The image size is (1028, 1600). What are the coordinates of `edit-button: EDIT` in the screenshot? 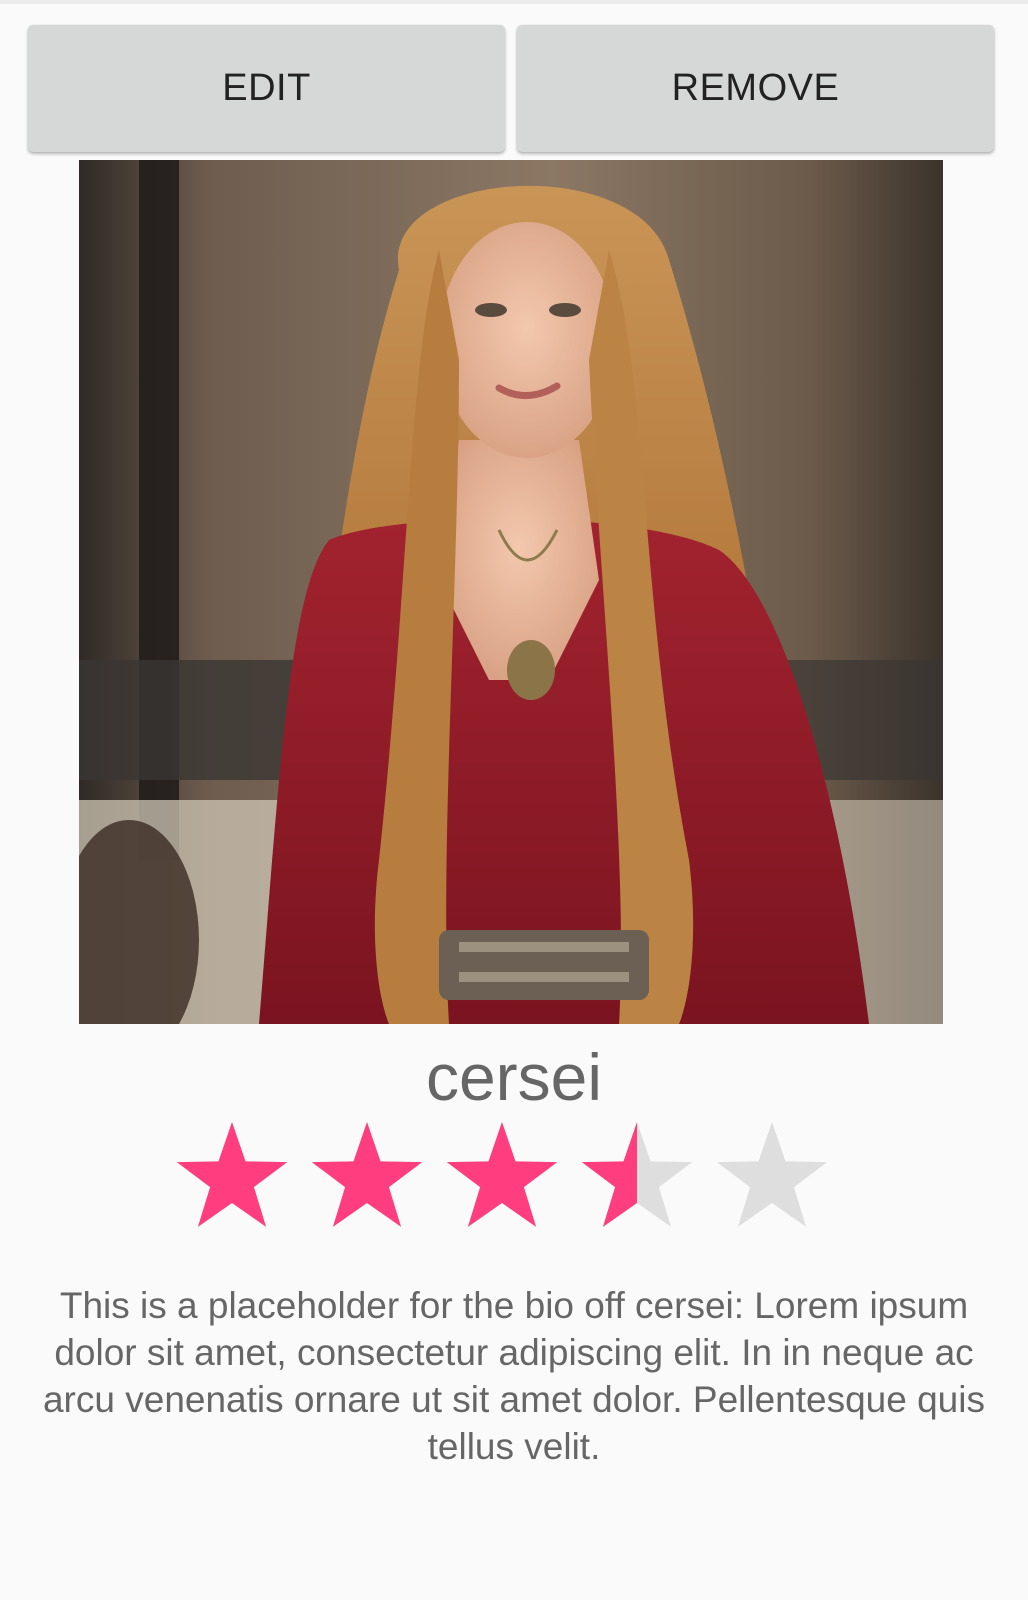 It's located at (266, 88).